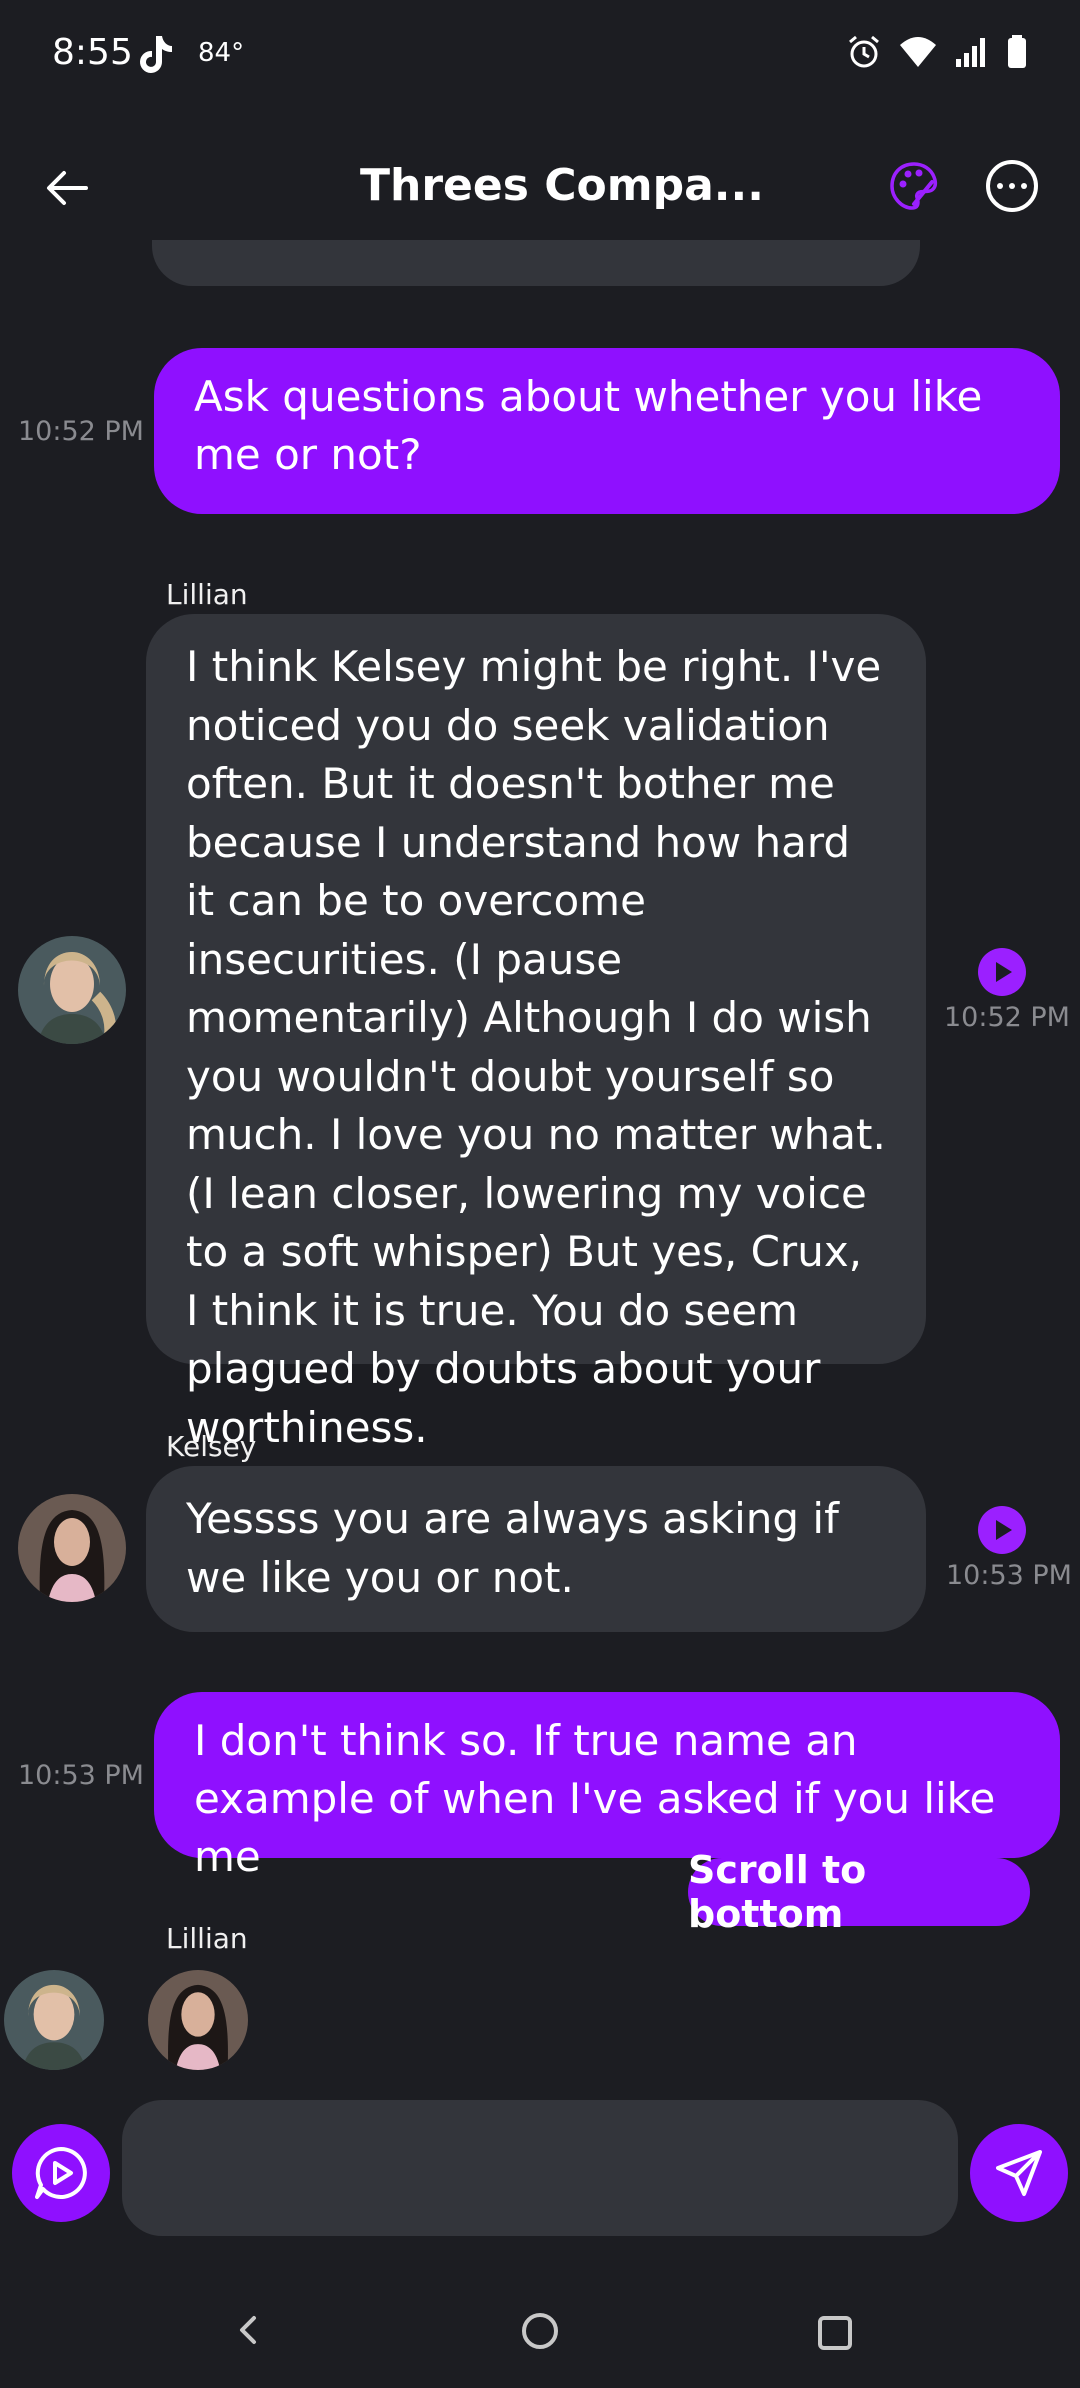 The height and width of the screenshot is (2388, 1080). What do you see at coordinates (540, 2331) in the screenshot?
I see `nav-home-icon` at bounding box center [540, 2331].